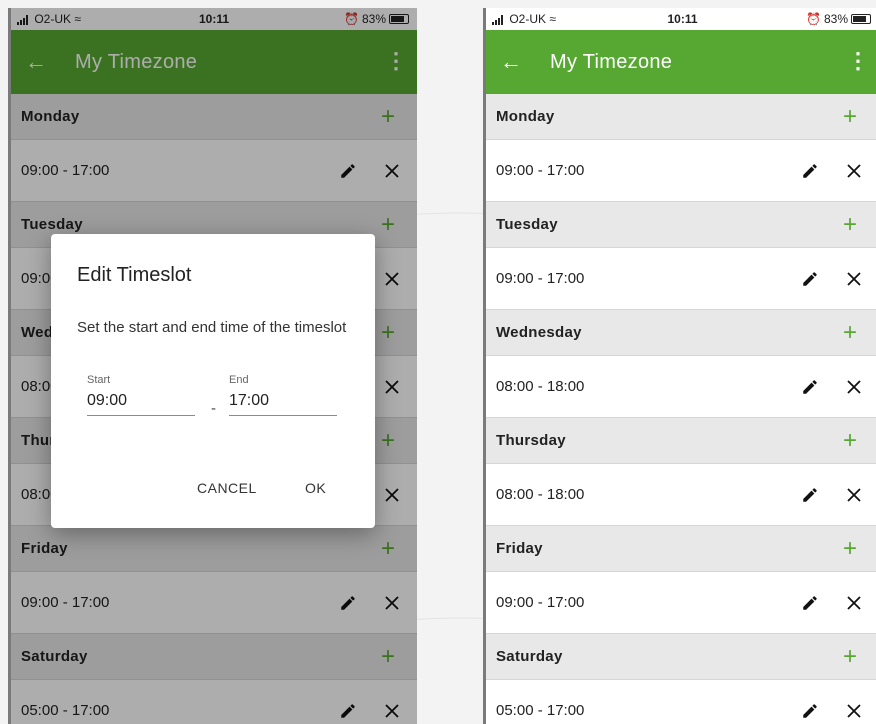 The image size is (876, 724). What do you see at coordinates (514, 62) in the screenshot?
I see `back-arrow-icon: ←` at bounding box center [514, 62].